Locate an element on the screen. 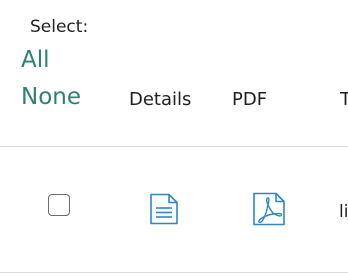  pdf-icon is located at coordinates (269, 209).